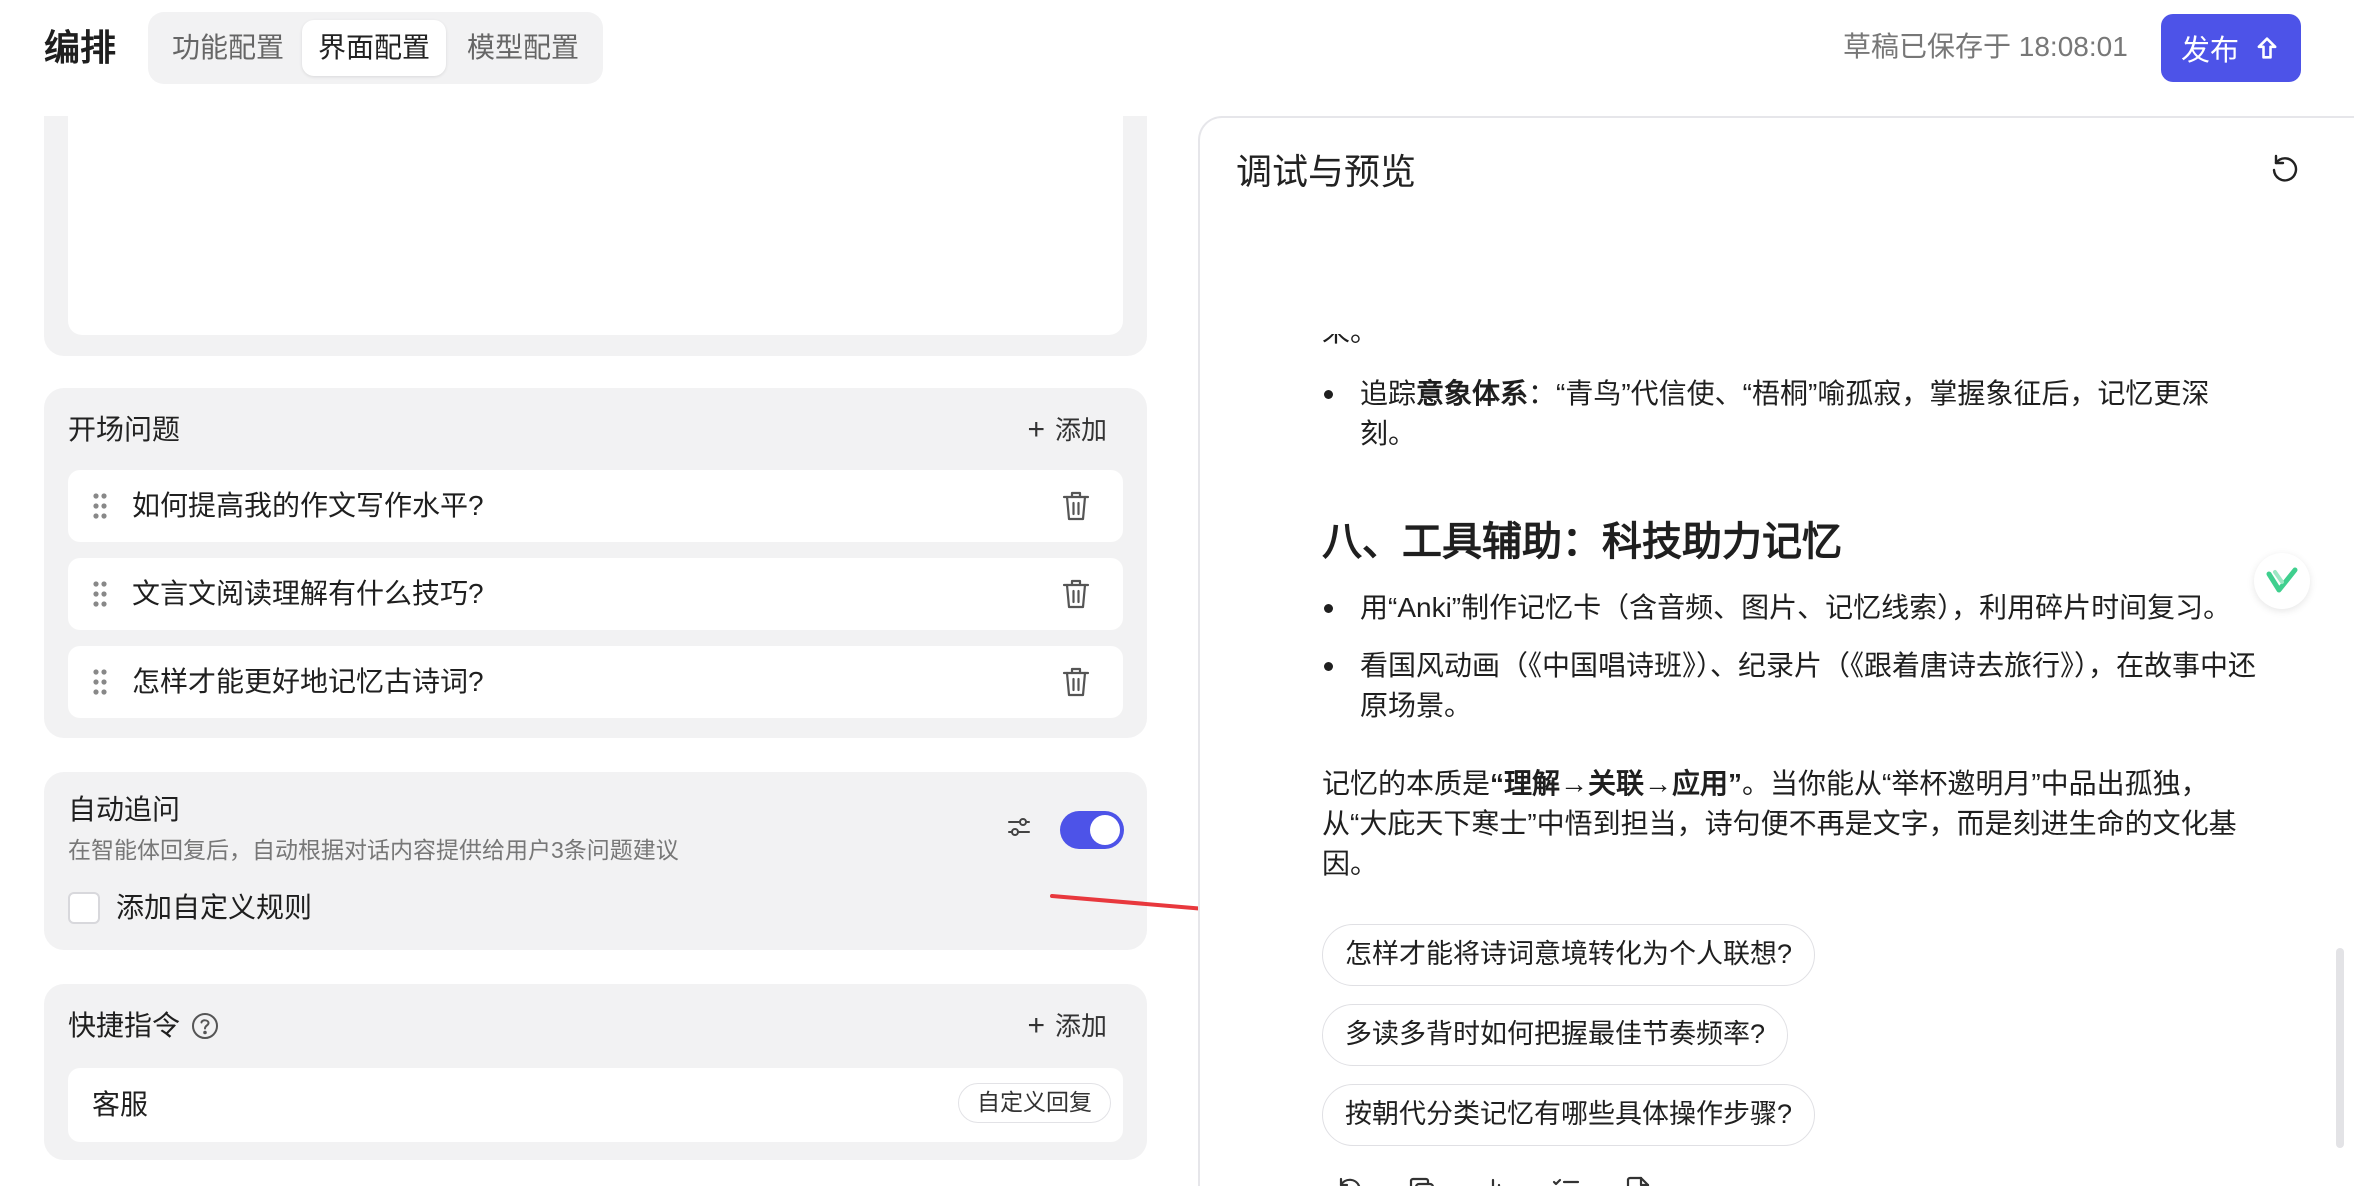 The image size is (2354, 1186). What do you see at coordinates (373, 850) in the screenshot?
I see `auto-follow-up-description: 在智能体回复后，自动根据对话内容提供给用户3条问题建议` at bounding box center [373, 850].